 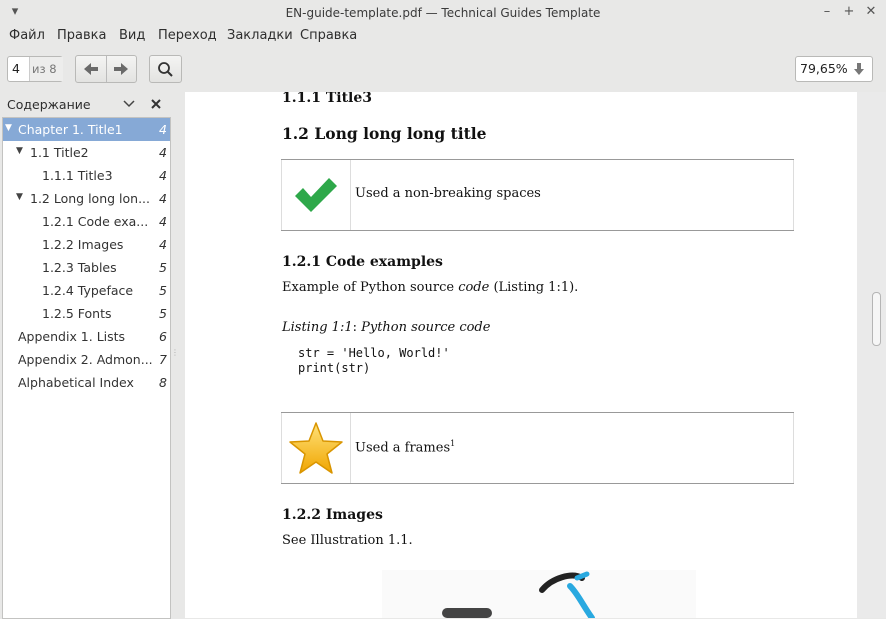 I want to click on arrow-left-icon, so click(x=91, y=69).